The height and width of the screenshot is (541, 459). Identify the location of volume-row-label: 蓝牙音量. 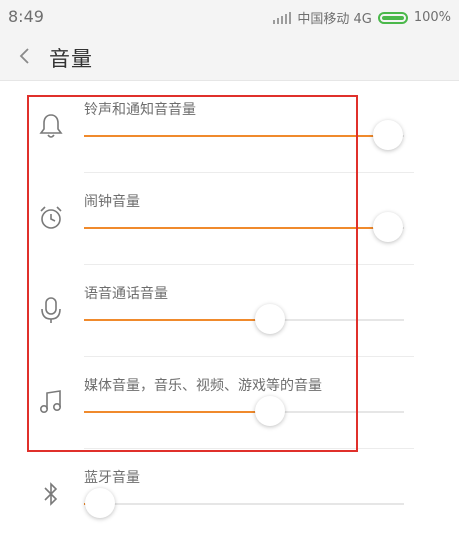
(112, 478).